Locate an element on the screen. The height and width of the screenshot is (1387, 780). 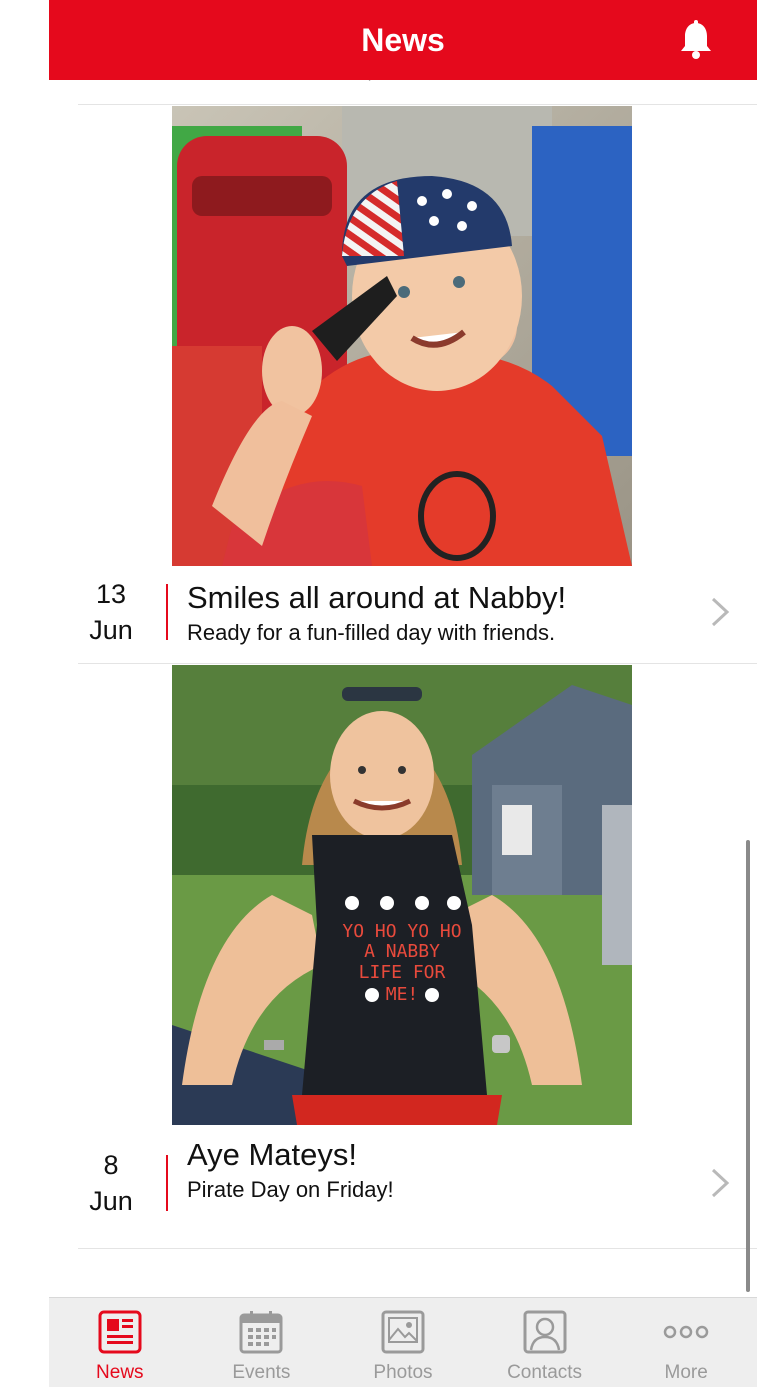
news-item-subtitle: Ready for a fun-filled day with friends. is located at coordinates (371, 632).